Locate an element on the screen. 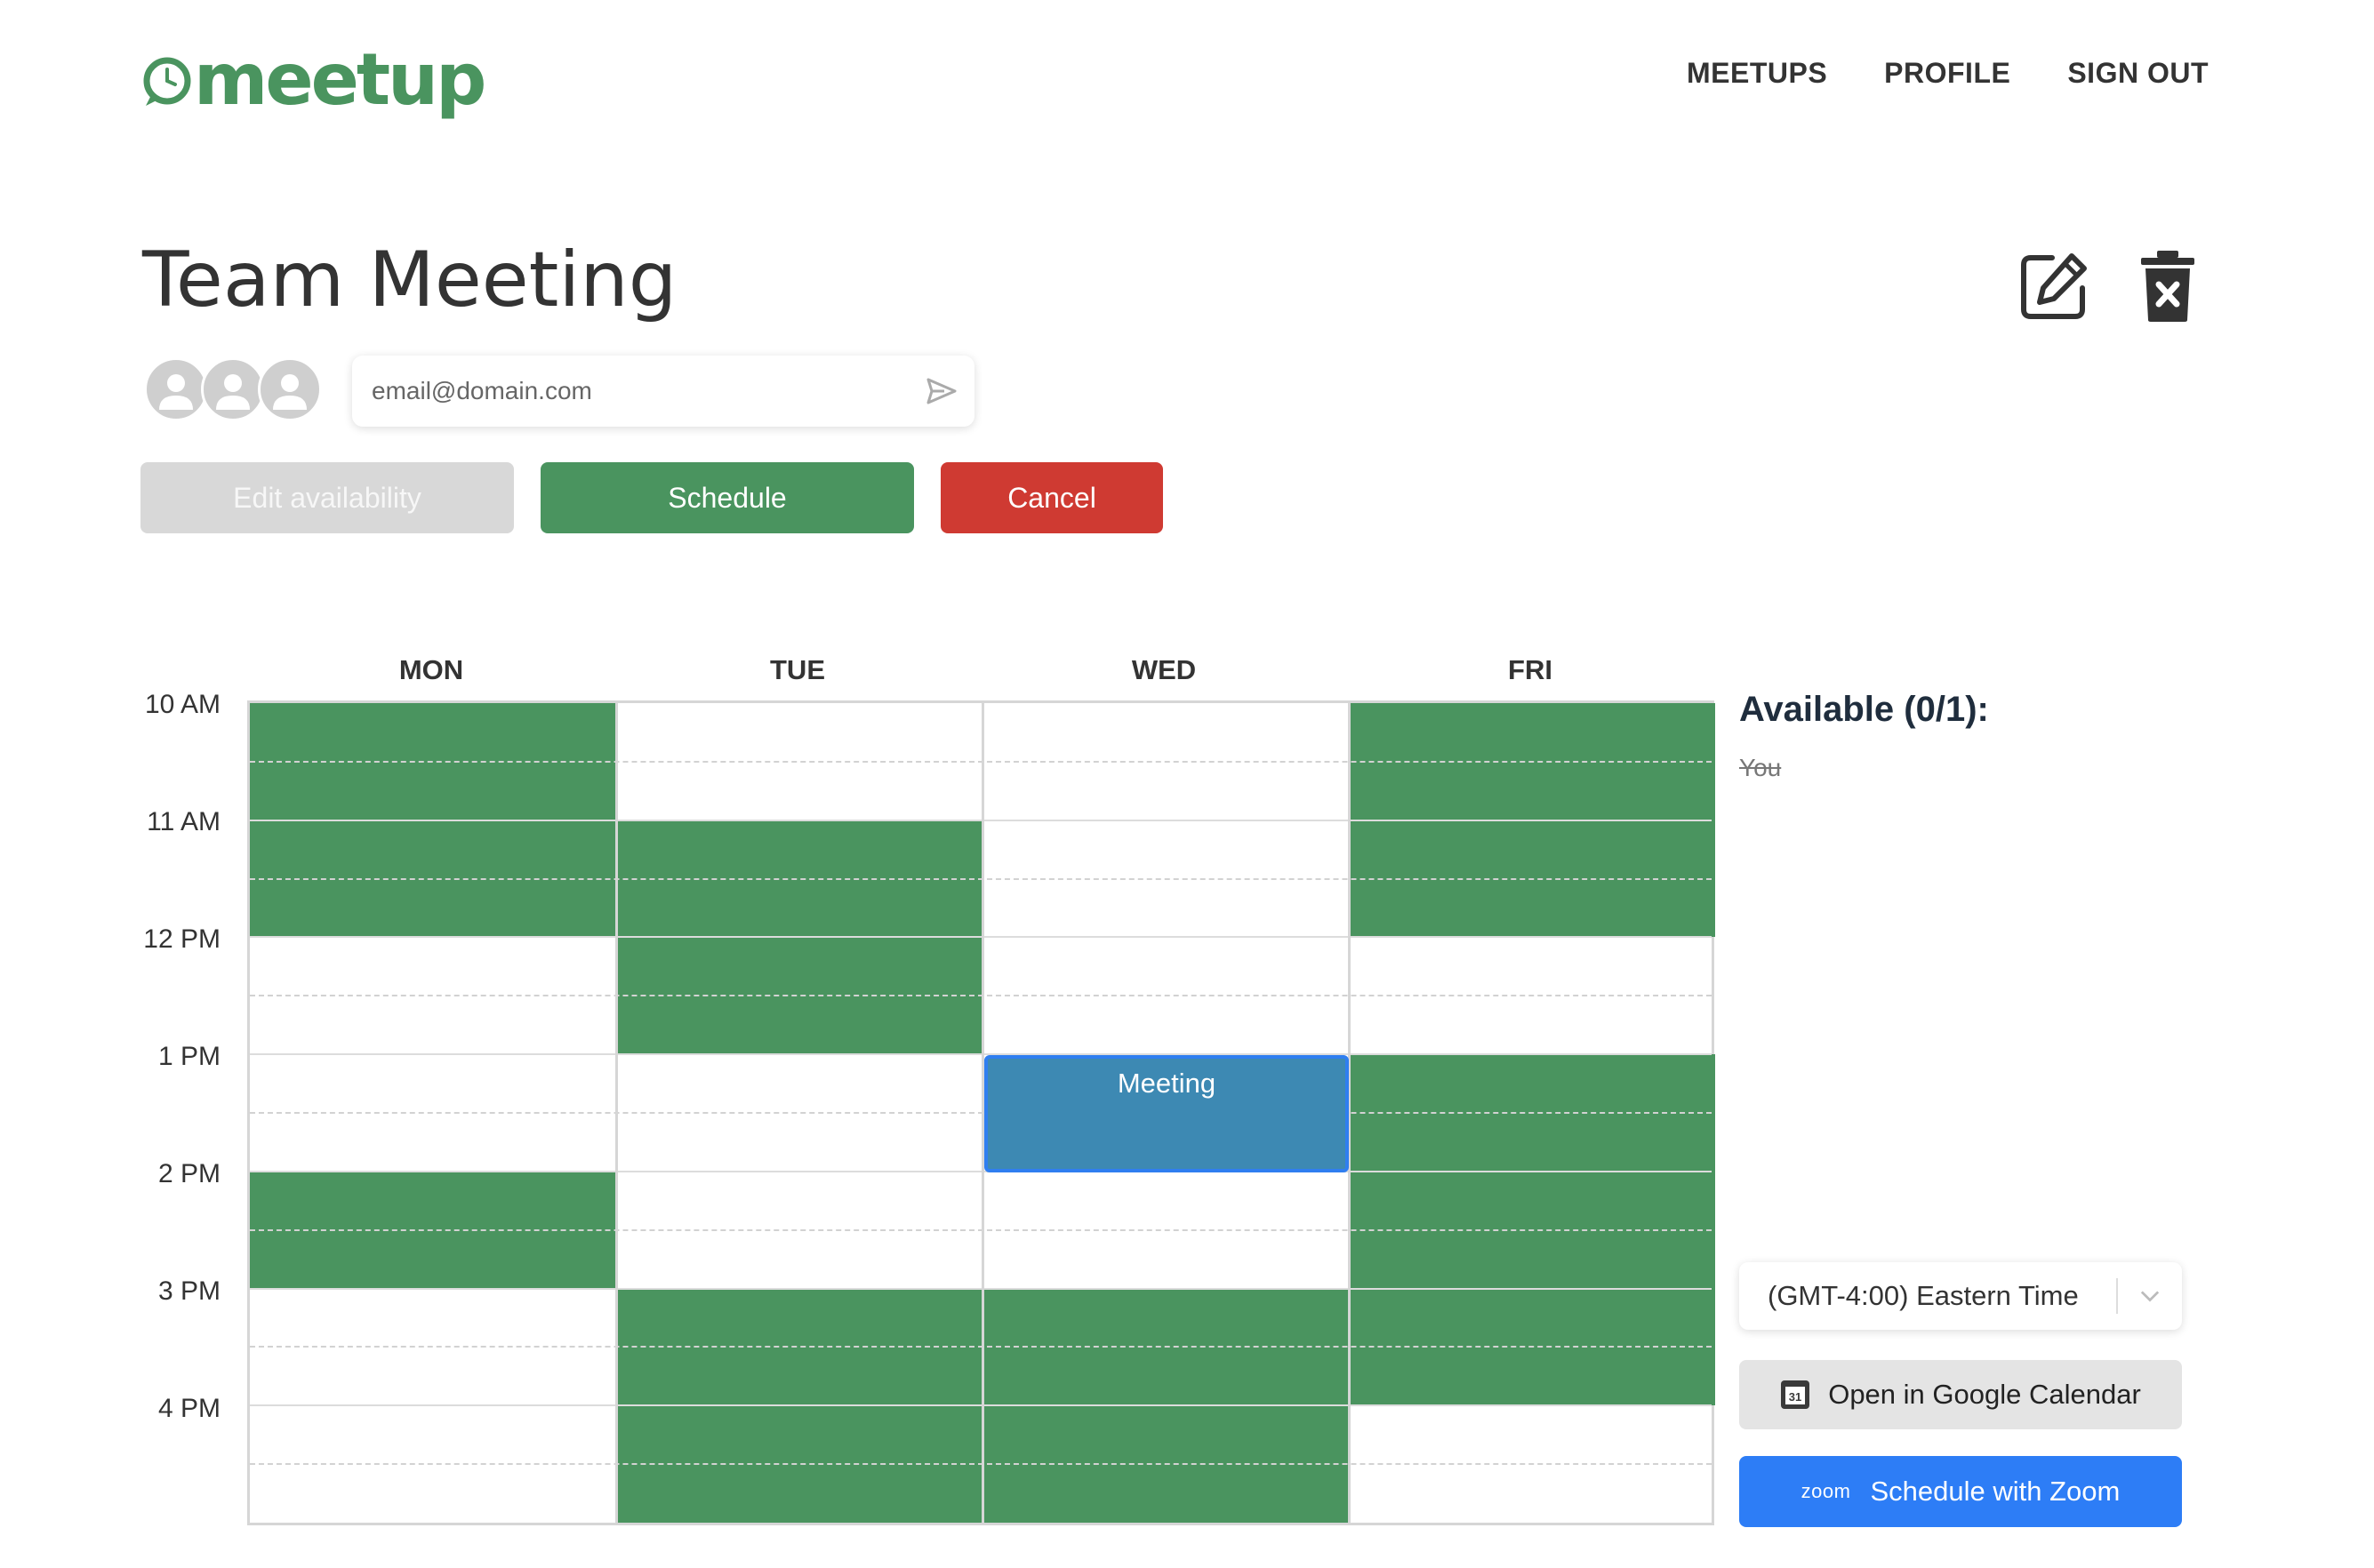  time-label: 1 PM is located at coordinates (189, 1056).